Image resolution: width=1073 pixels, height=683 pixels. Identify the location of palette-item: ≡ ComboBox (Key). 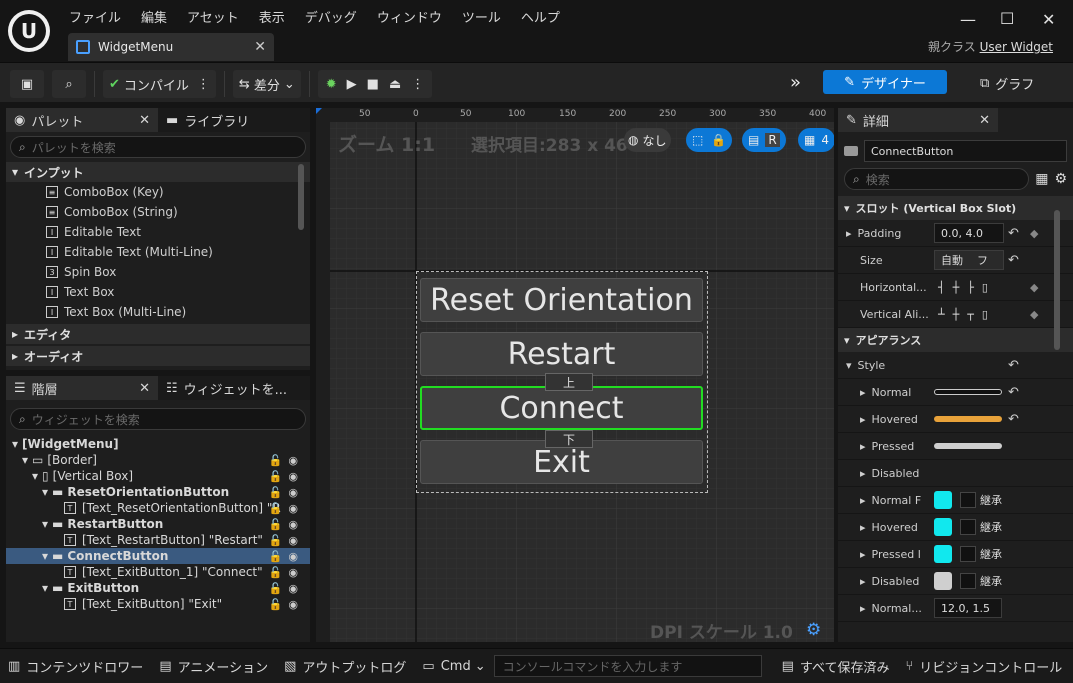
(178, 192).